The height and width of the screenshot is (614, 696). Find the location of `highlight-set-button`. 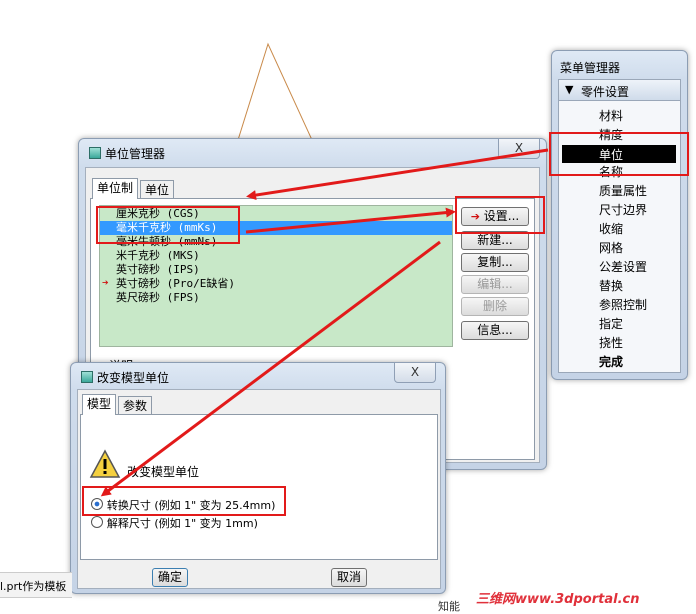

highlight-set-button is located at coordinates (500, 215).